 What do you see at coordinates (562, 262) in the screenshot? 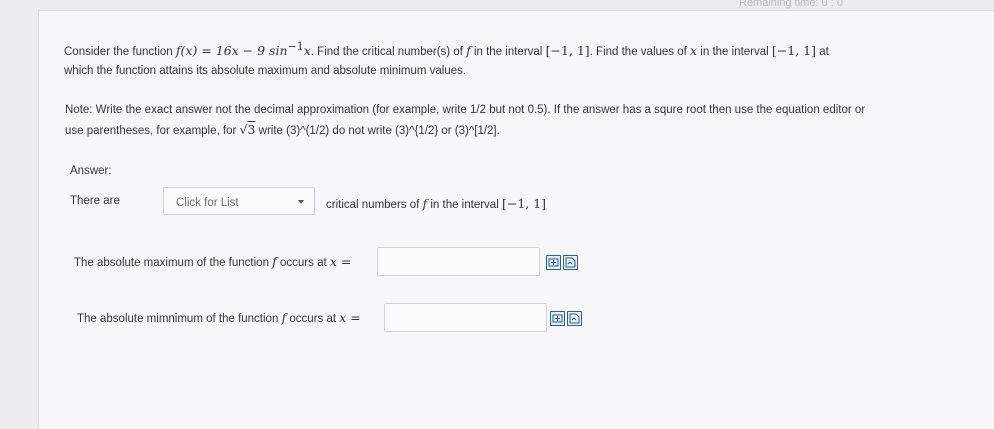
I see `max-equation-tools` at bounding box center [562, 262].